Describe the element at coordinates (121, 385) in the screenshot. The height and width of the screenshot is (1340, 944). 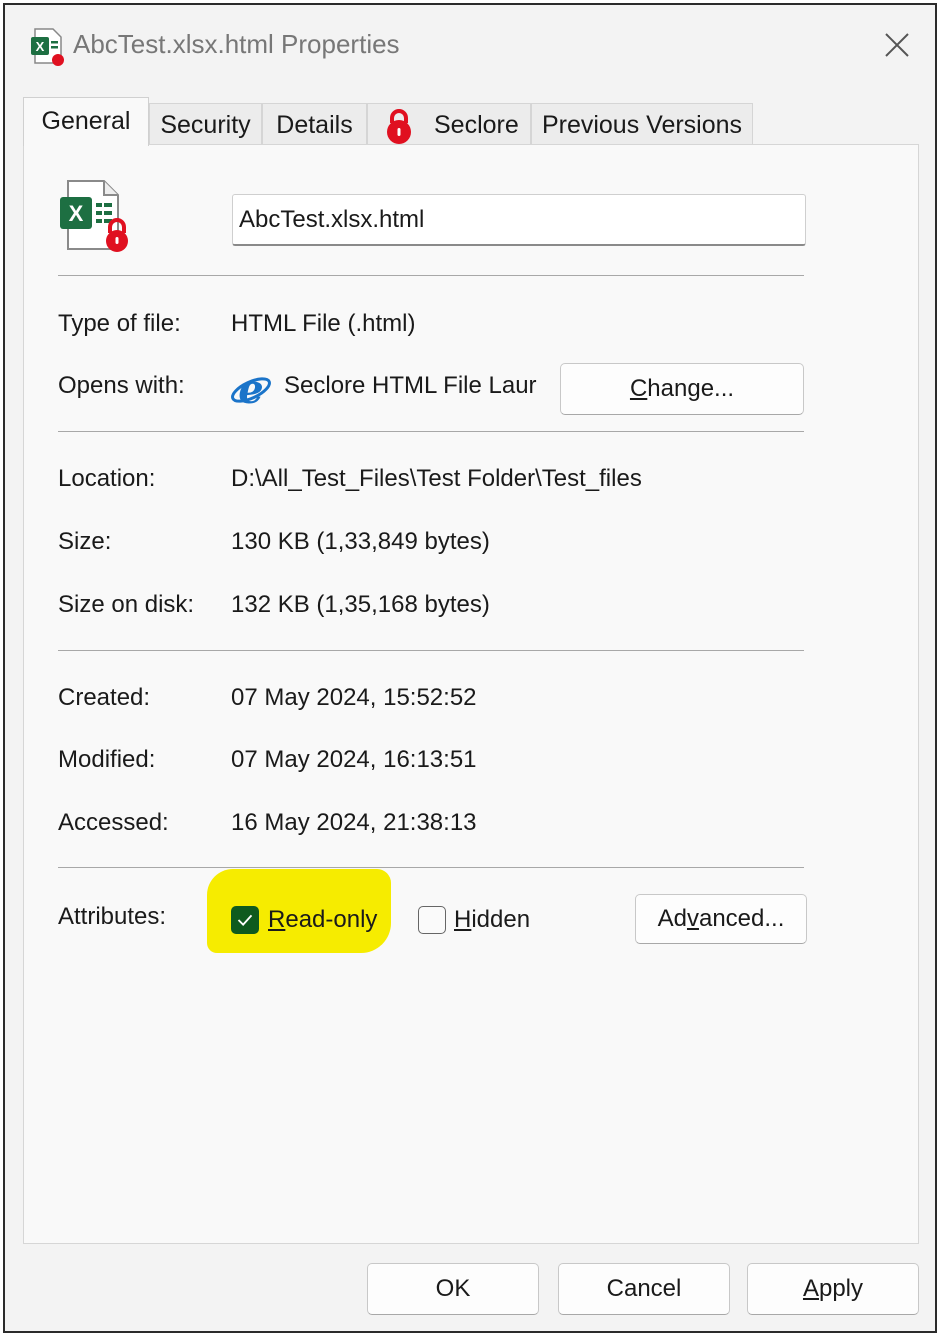
I see `opens-with-label: Opens with:` at that location.